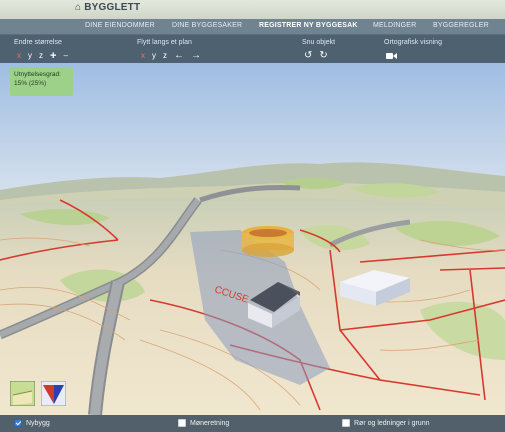 The height and width of the screenshot is (432, 505). I want to click on nav-item-dine-byggesaker: DINE BYGGESAKER, so click(207, 25).